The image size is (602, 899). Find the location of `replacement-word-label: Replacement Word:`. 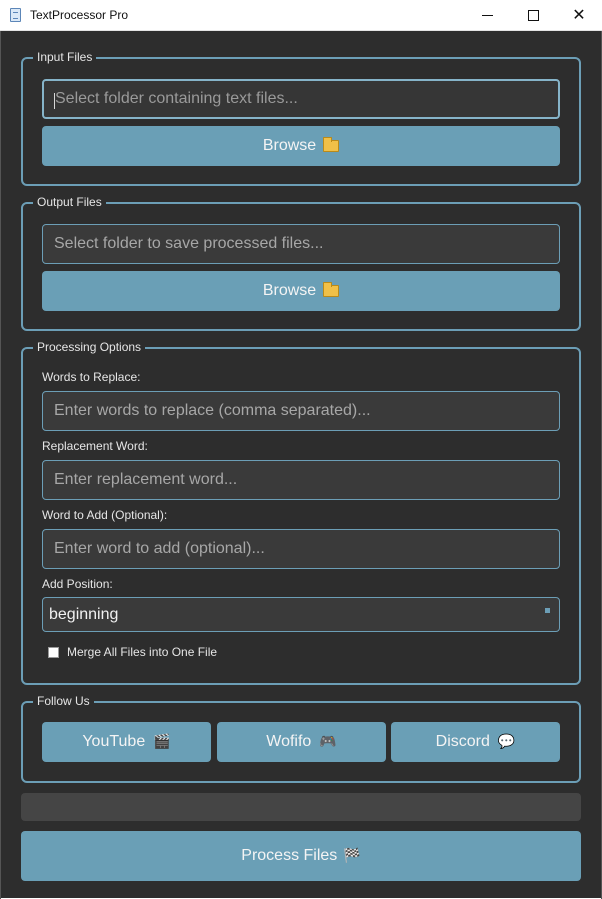

replacement-word-label: Replacement Word: is located at coordinates (95, 446).